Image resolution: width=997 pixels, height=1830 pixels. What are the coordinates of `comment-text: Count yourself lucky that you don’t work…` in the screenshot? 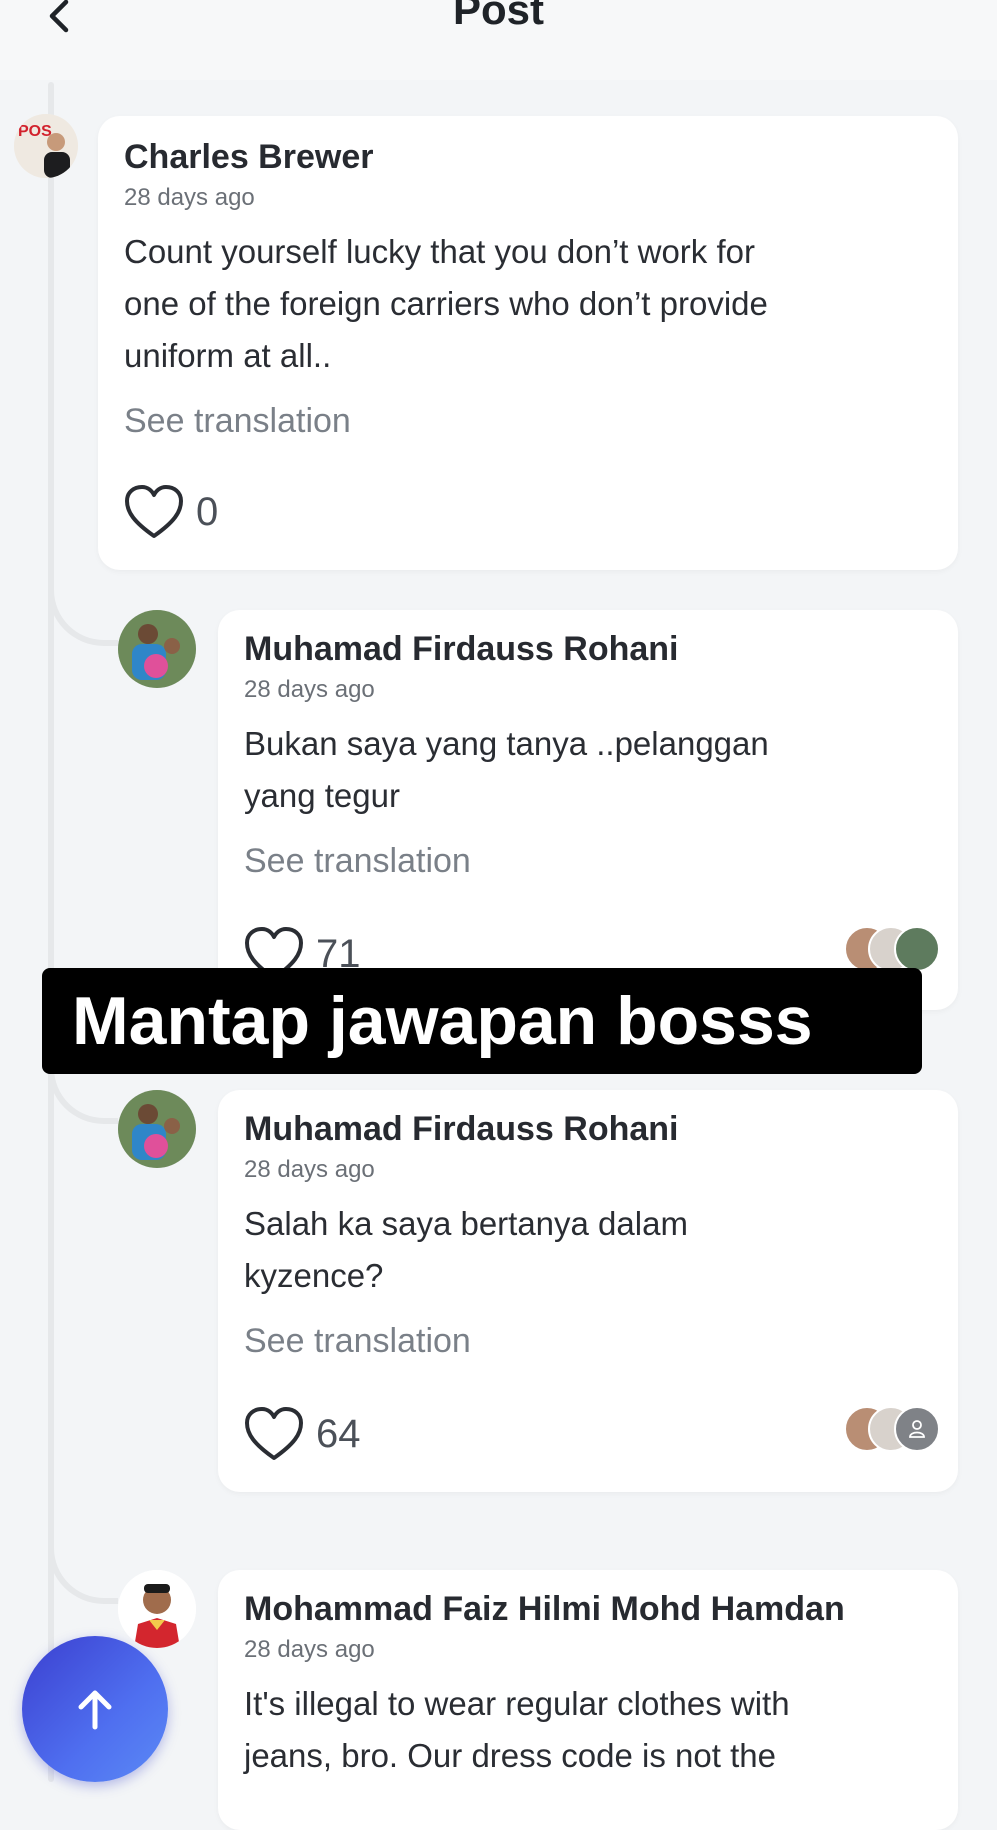 It's located at (446, 303).